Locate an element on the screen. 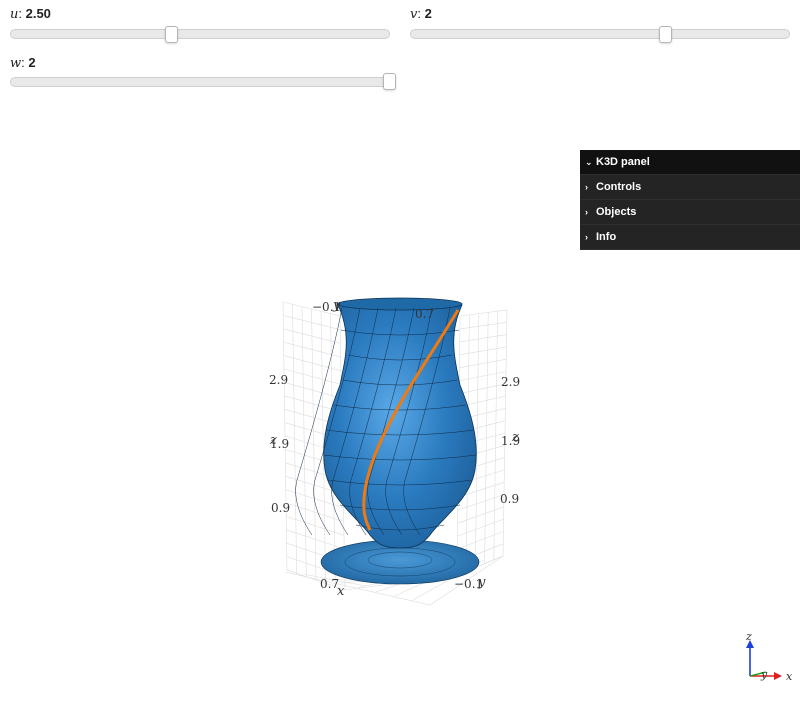 The width and height of the screenshot is (800, 725). tick-label-left-z: 2.9 is located at coordinates (278, 380).